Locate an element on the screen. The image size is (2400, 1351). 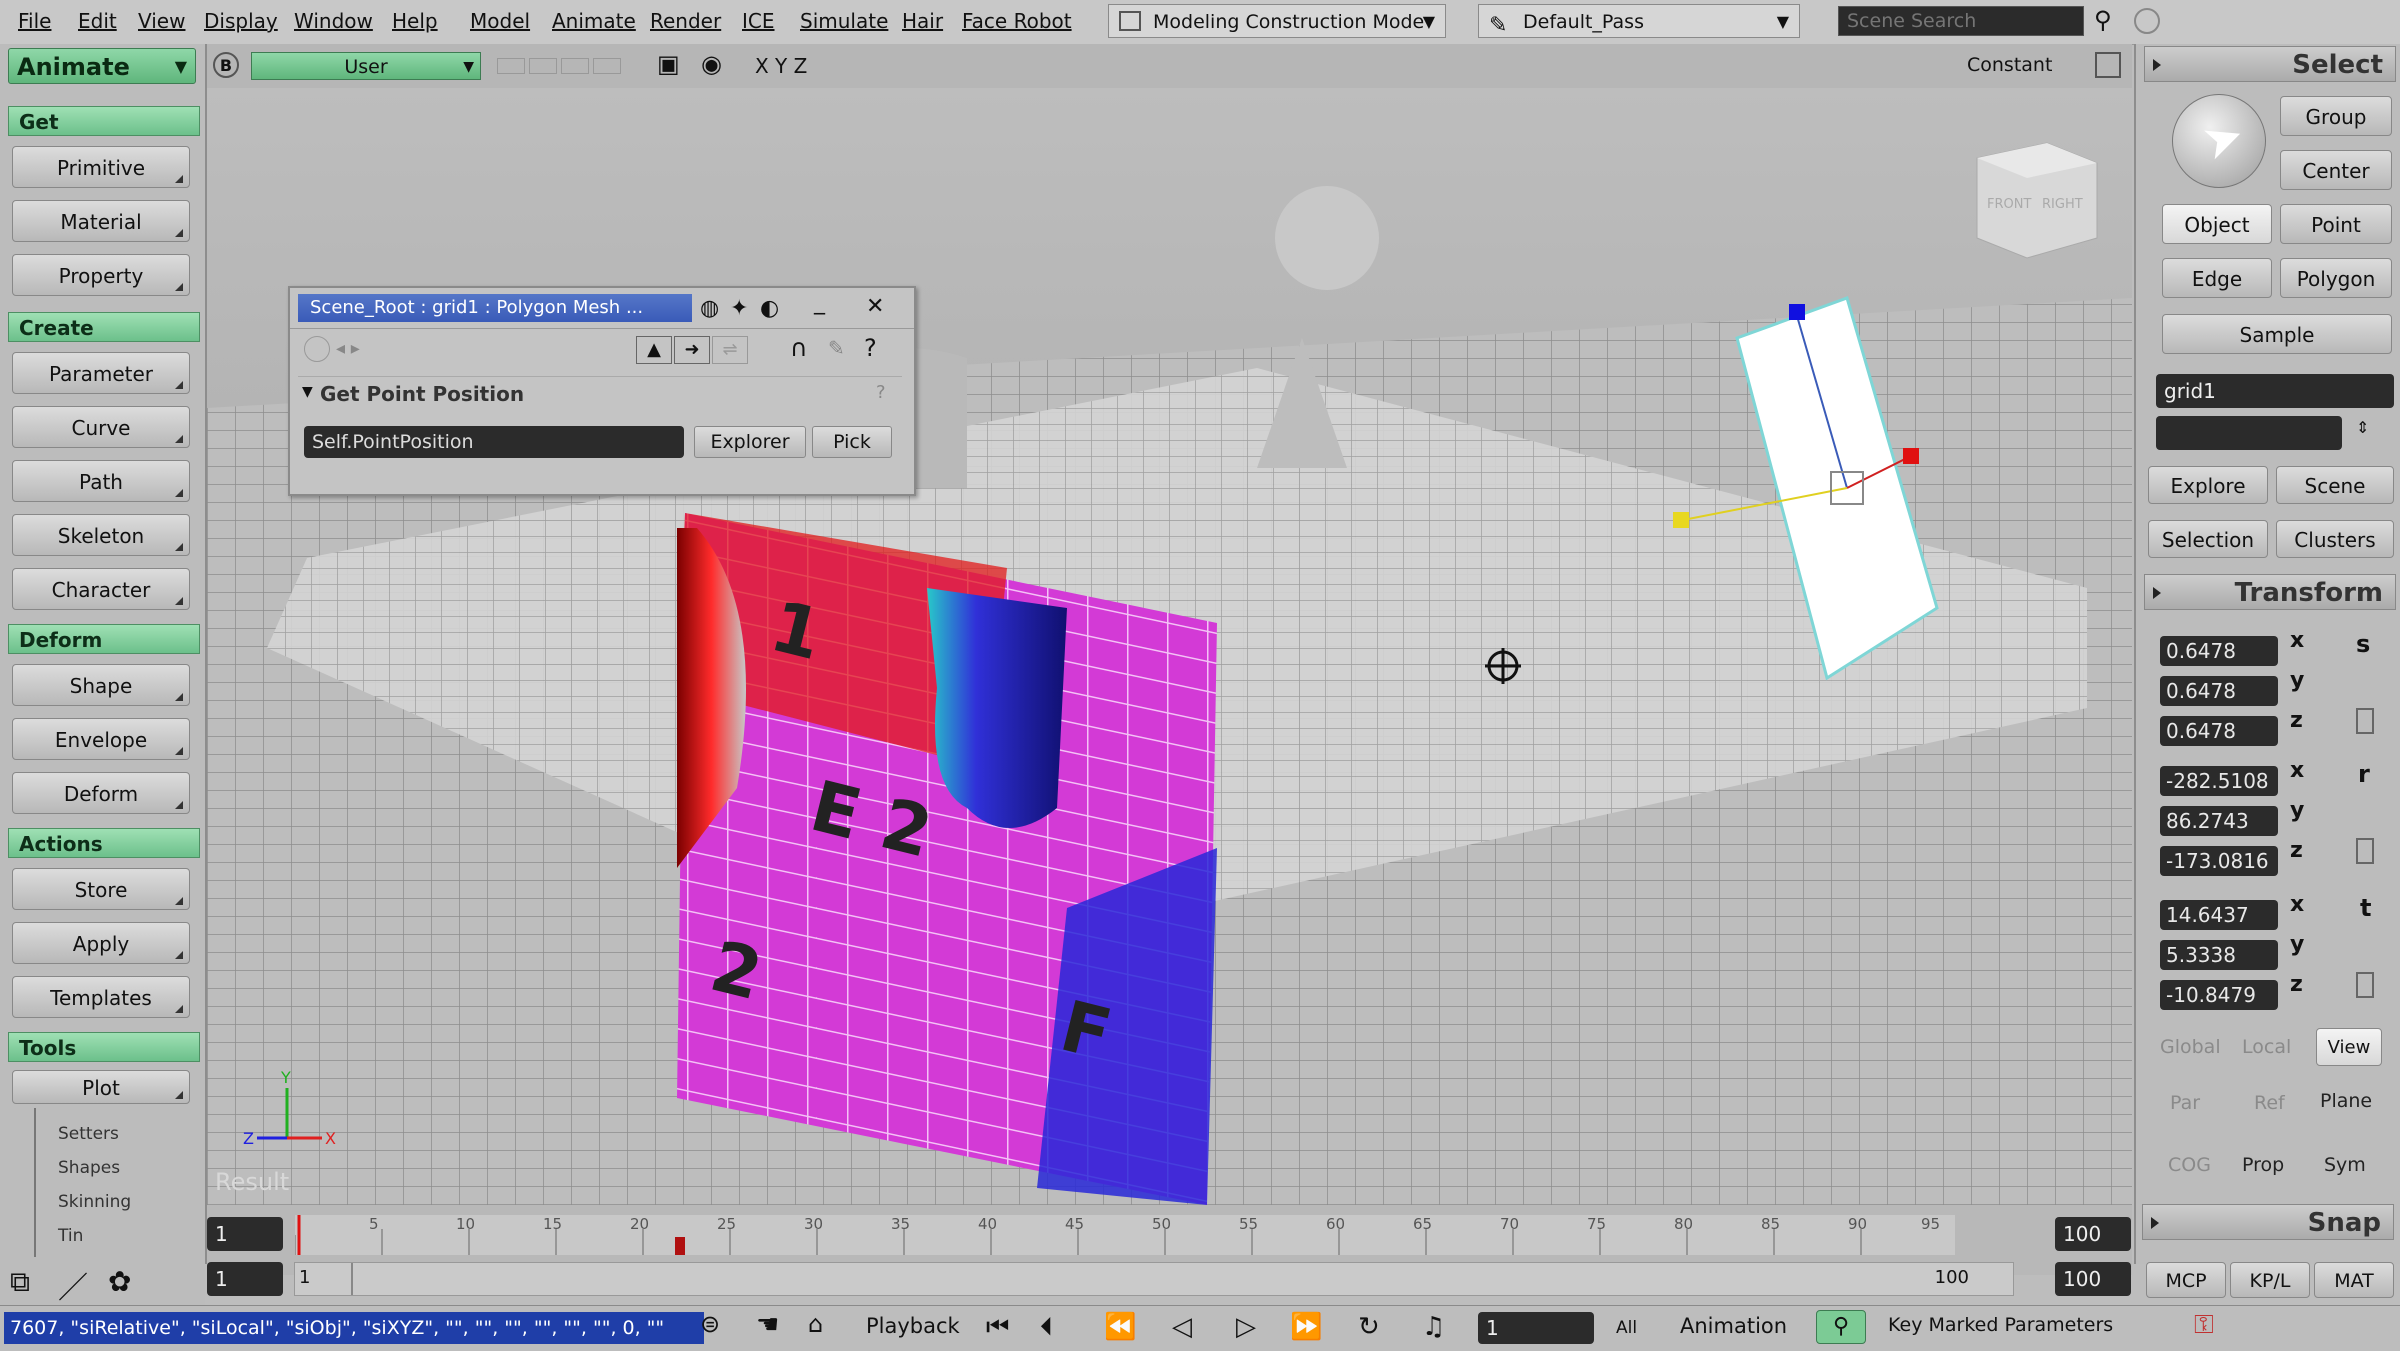
scale-lock-icon is located at coordinates (2365, 721).